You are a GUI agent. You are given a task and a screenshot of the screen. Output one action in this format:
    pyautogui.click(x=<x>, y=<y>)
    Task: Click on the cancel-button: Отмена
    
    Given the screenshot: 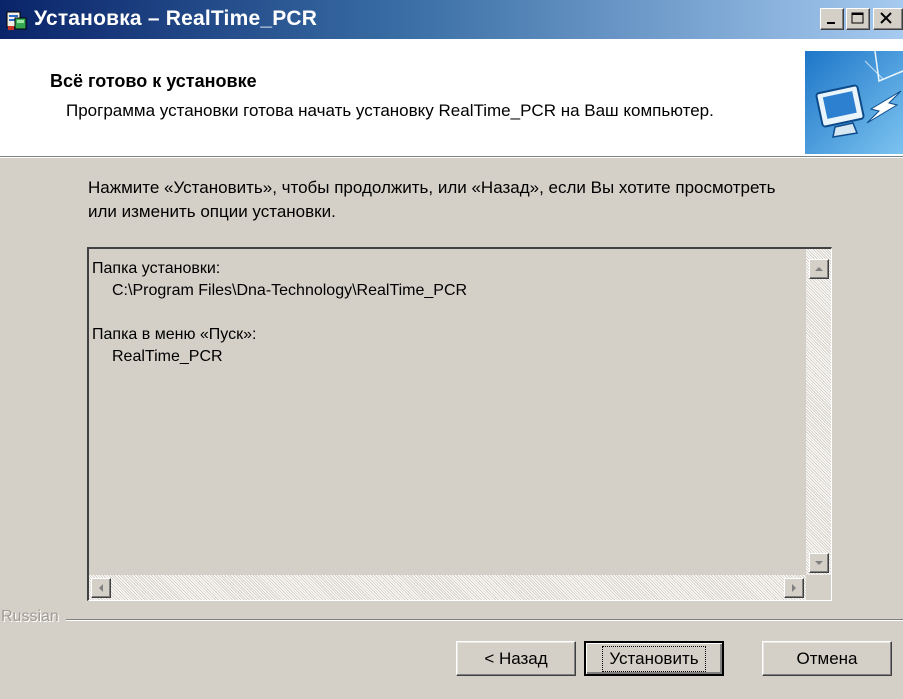 What is the action you would take?
    pyautogui.click(x=827, y=658)
    